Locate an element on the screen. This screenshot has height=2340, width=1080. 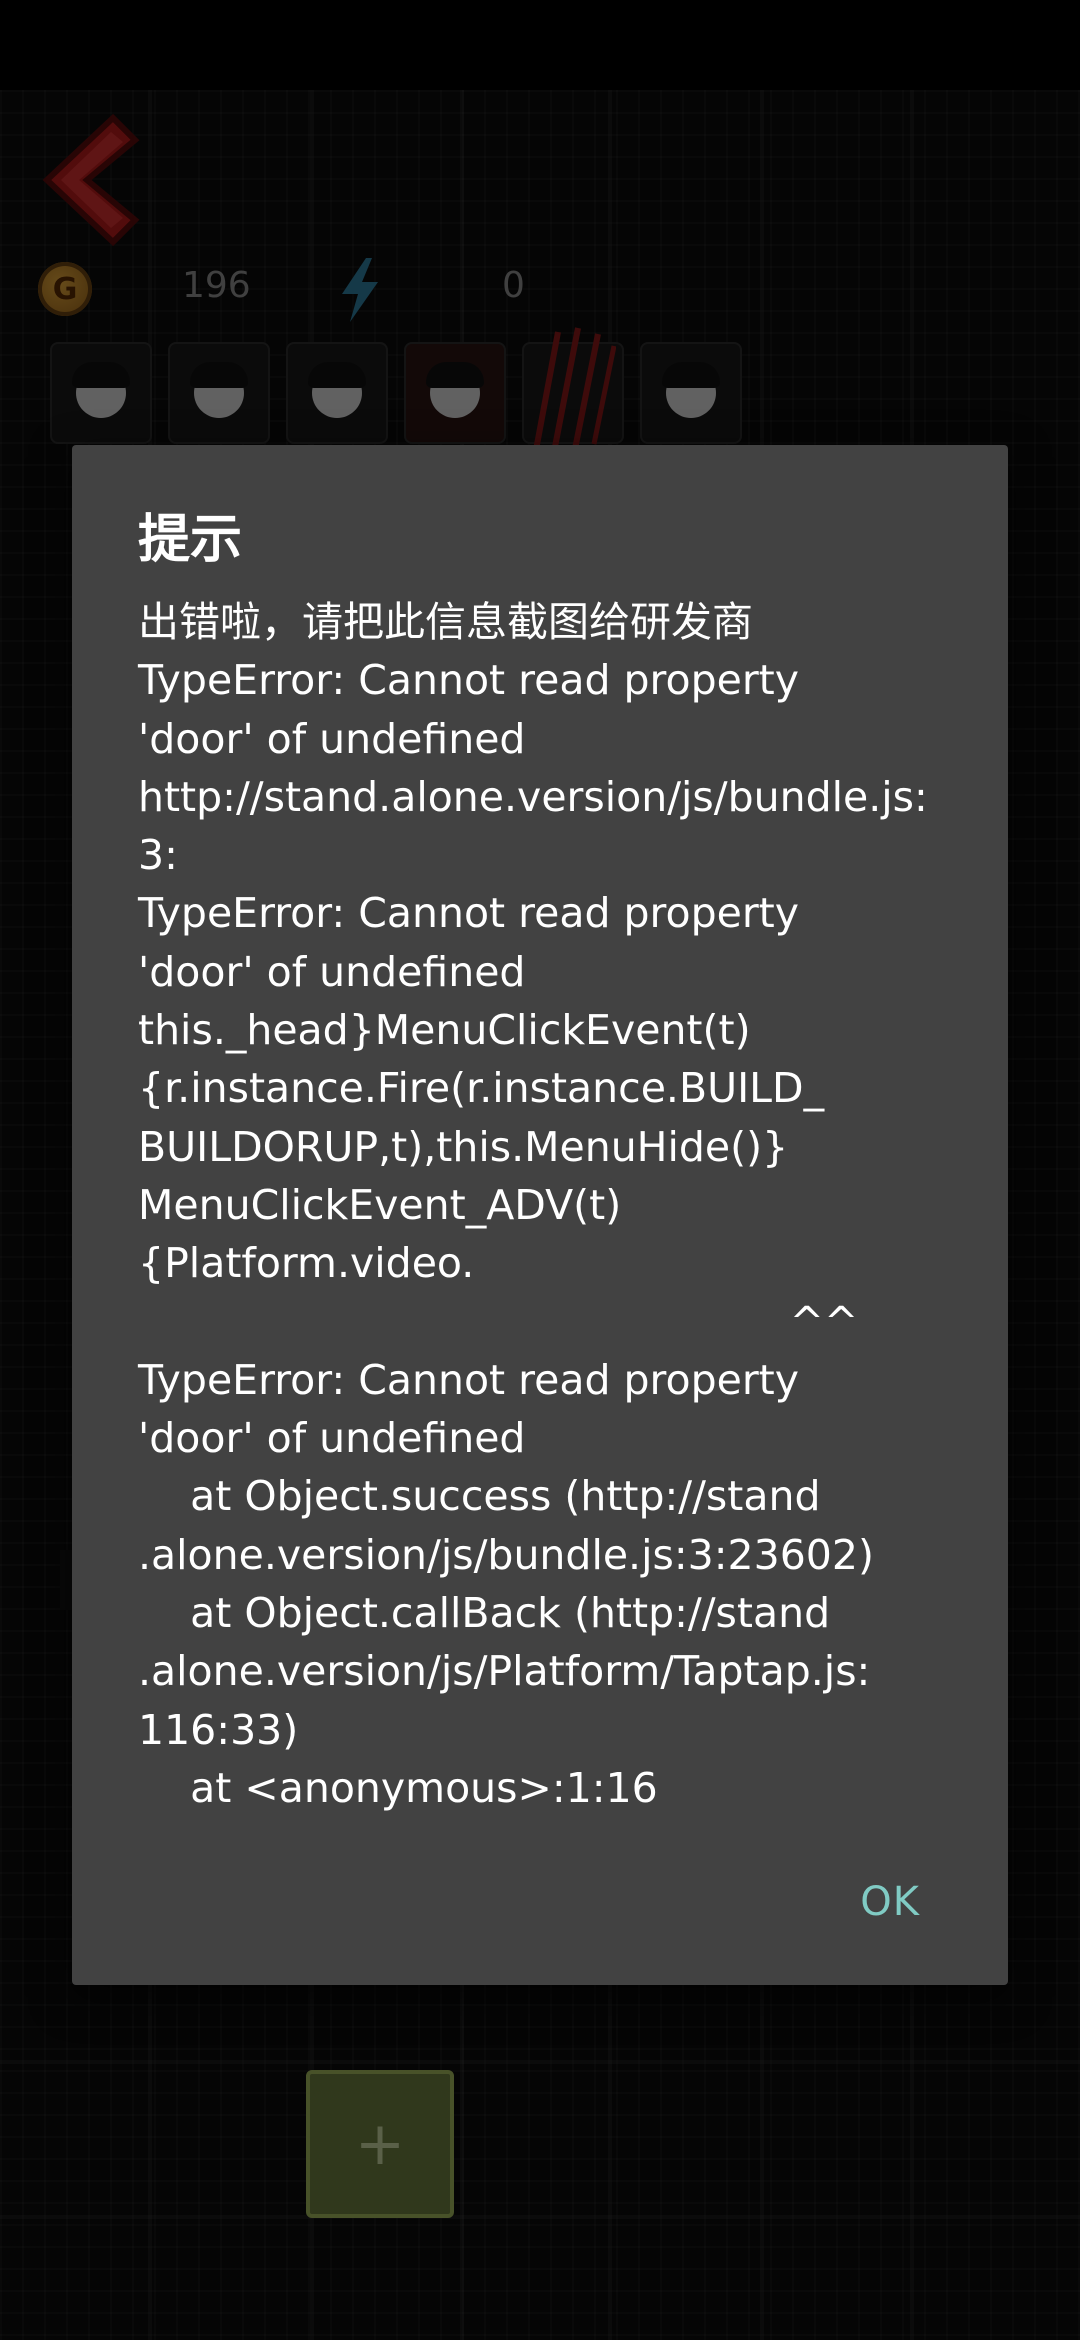
message-line: 3: is located at coordinates (158, 855).